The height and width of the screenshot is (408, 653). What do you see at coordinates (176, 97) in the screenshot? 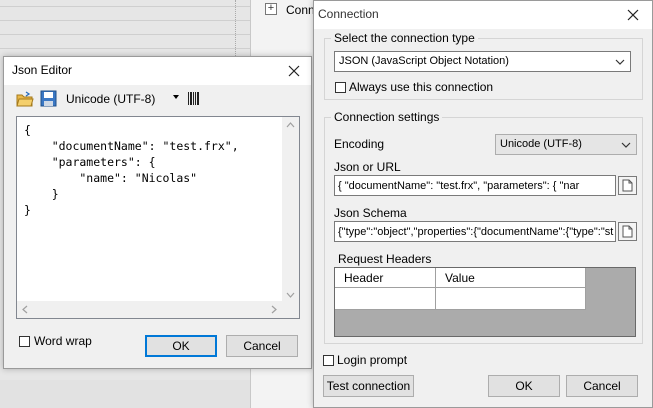
I see `dropdown-arrow-icon` at bounding box center [176, 97].